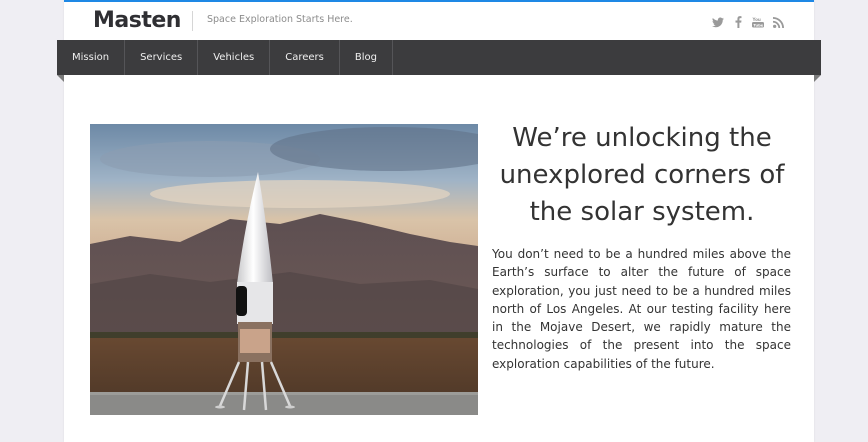 This screenshot has width=868, height=442. Describe the element at coordinates (305, 57) in the screenshot. I see `nav-item-careers: Careers` at that location.